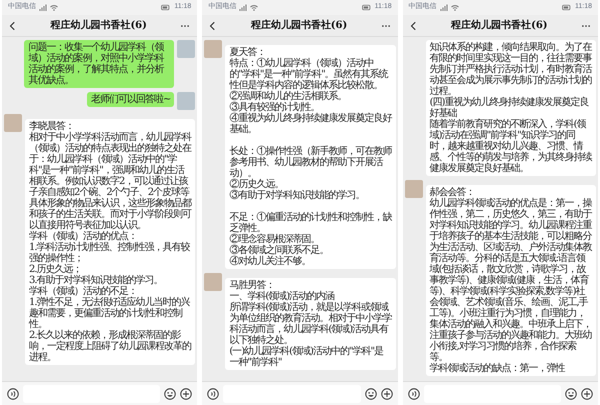  I want to click on message-text: 学科领域活动的缺点：第一，弹性, so click(498, 368).